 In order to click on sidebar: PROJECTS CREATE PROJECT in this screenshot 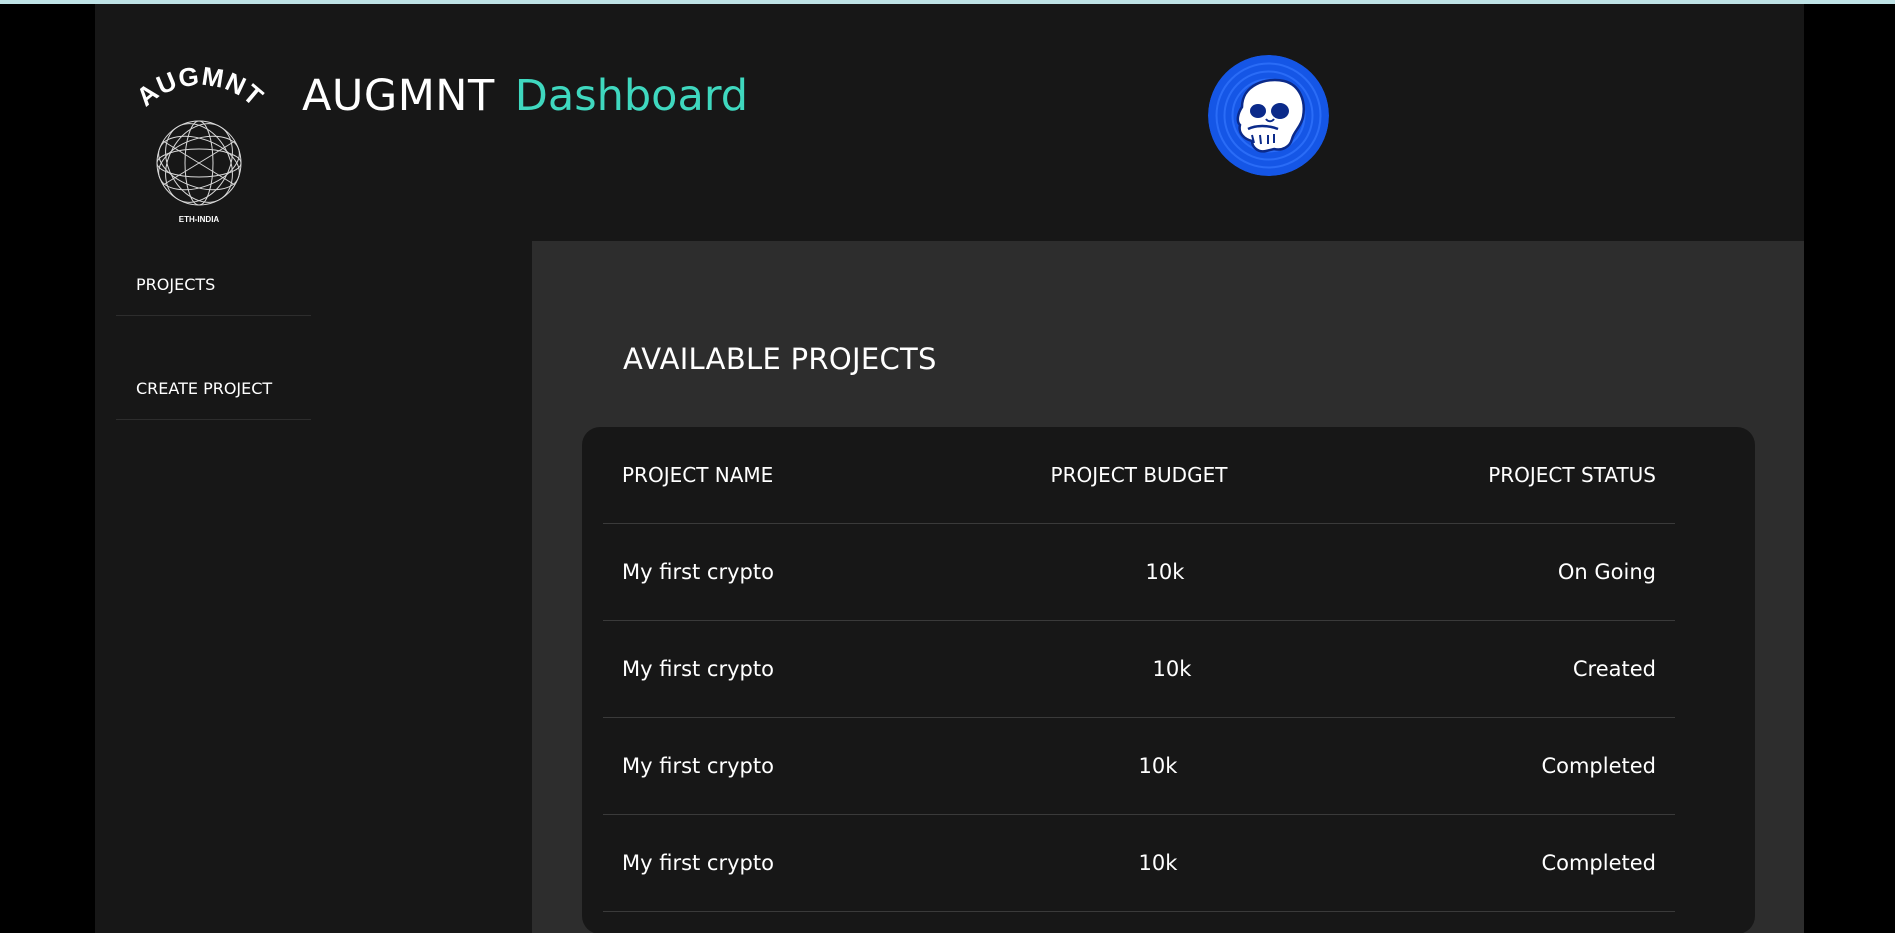, I will do `click(213, 337)`.